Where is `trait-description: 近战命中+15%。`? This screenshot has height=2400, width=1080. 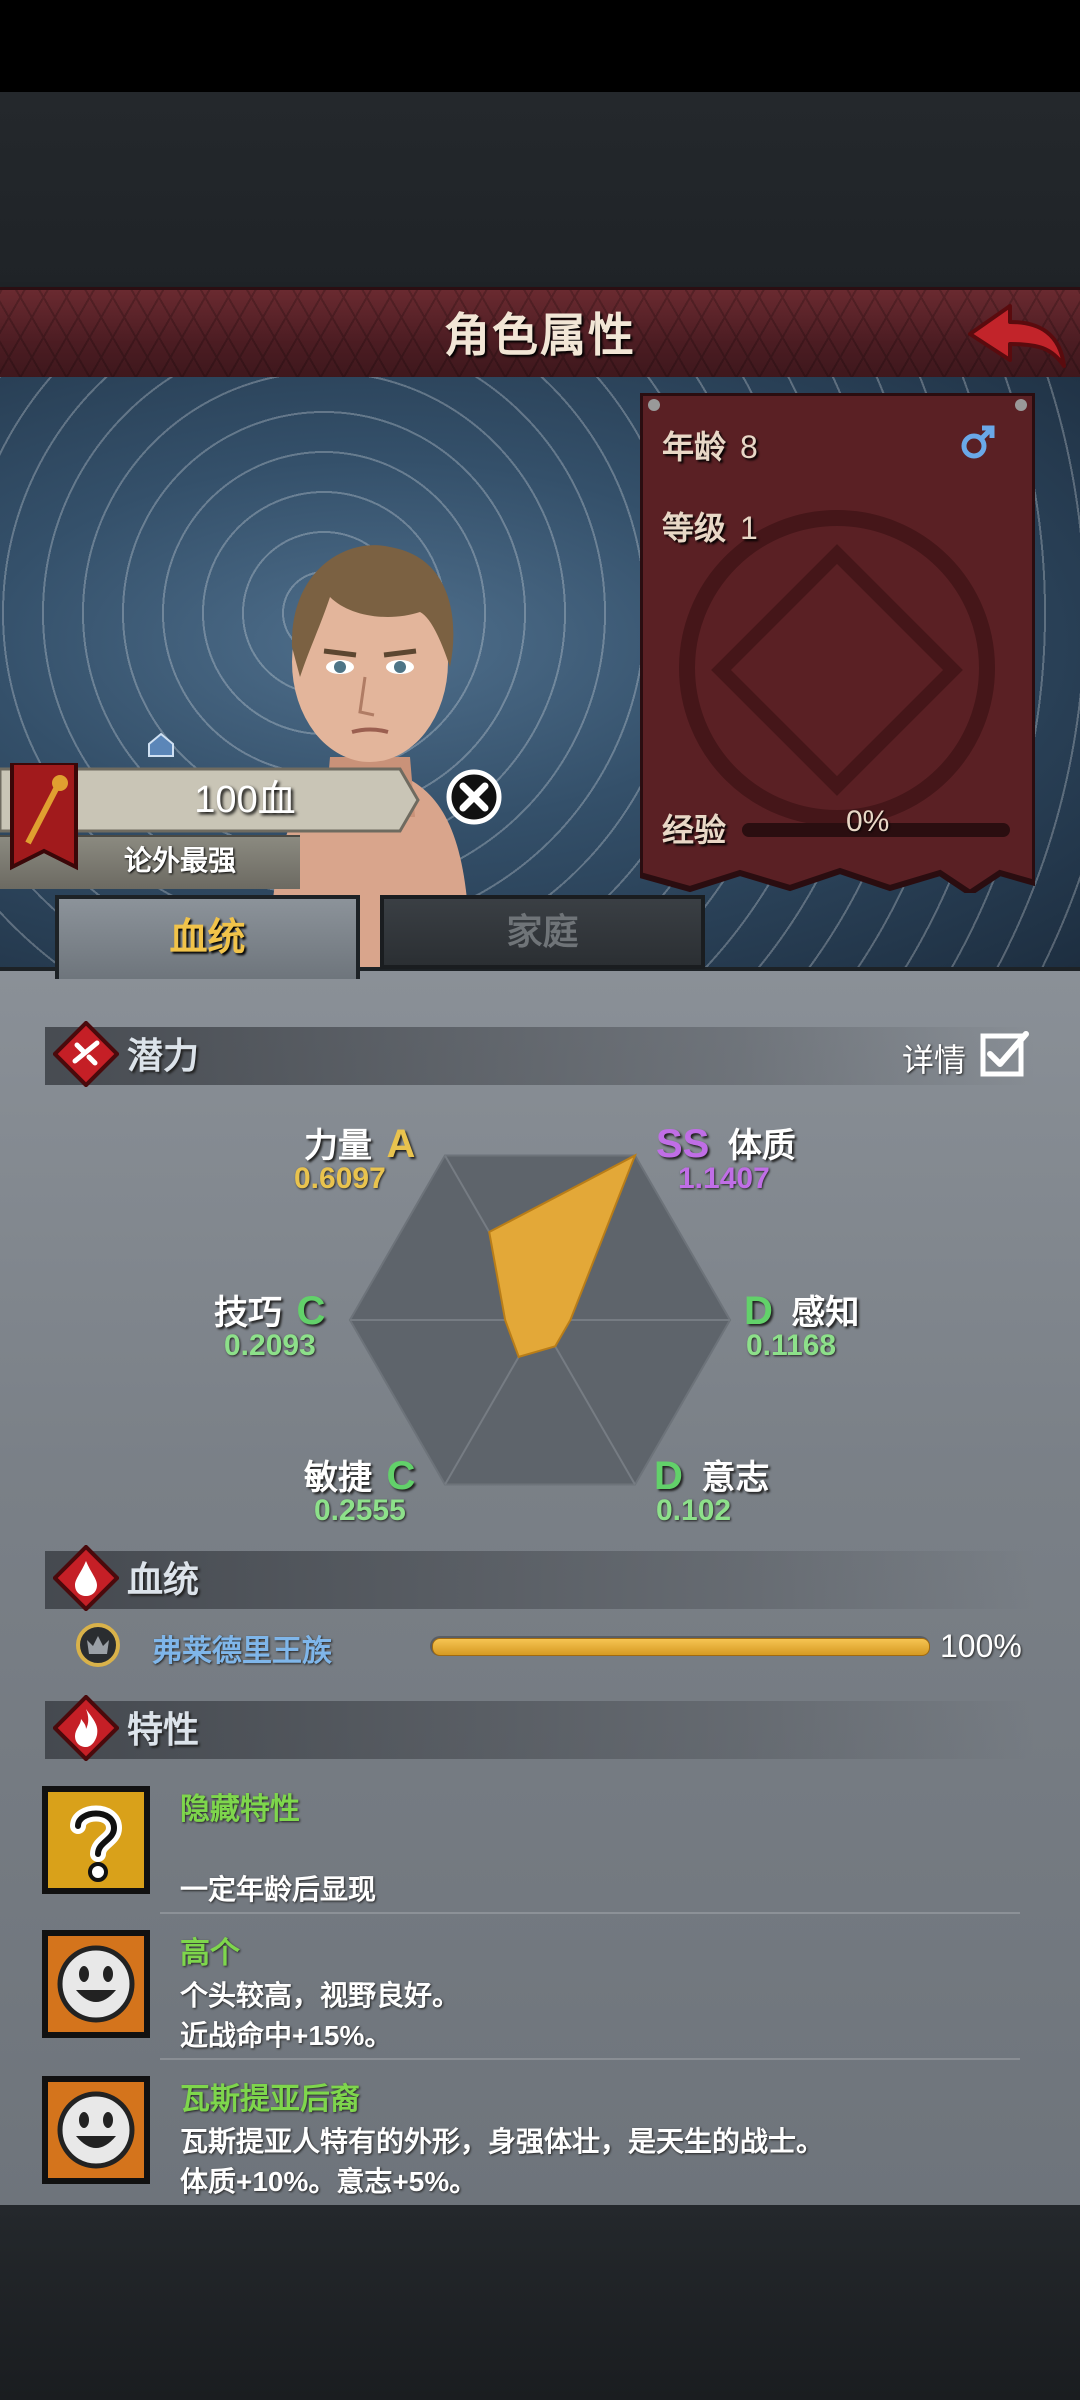
trait-description: 近战命中+15%。 is located at coordinates (286, 2035).